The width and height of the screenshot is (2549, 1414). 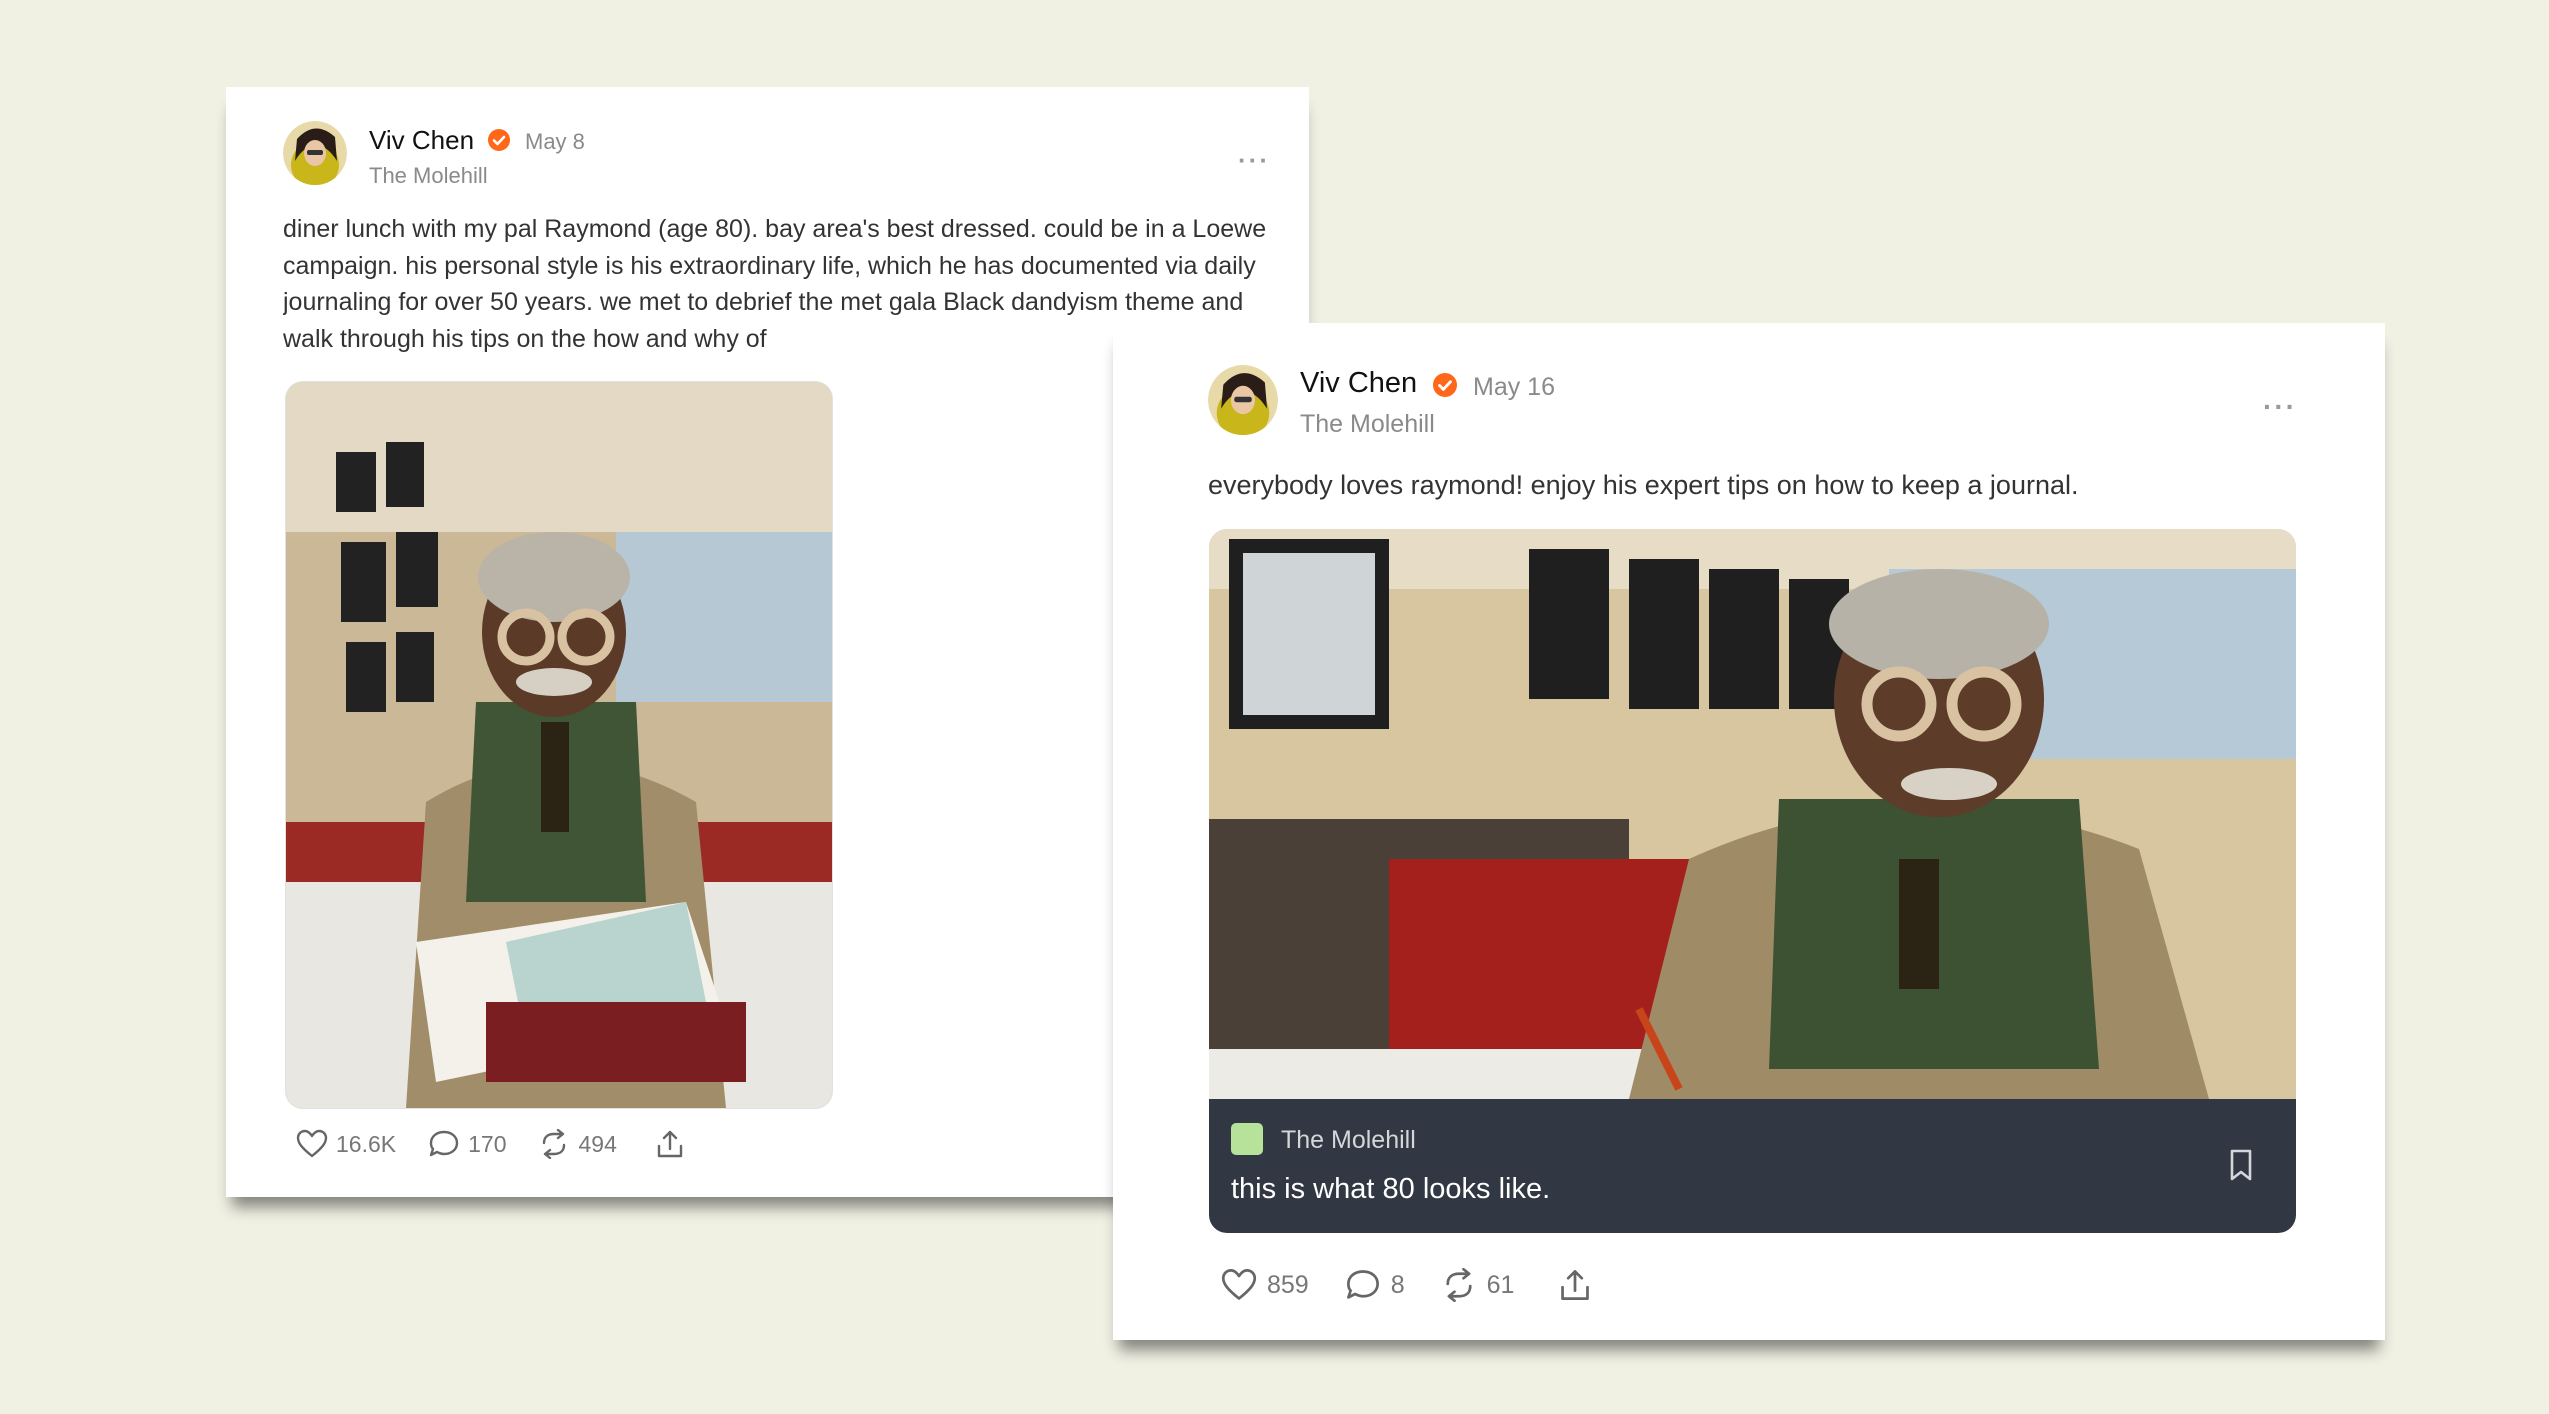 What do you see at coordinates (1397, 1284) in the screenshot?
I see `comment-count: 8` at bounding box center [1397, 1284].